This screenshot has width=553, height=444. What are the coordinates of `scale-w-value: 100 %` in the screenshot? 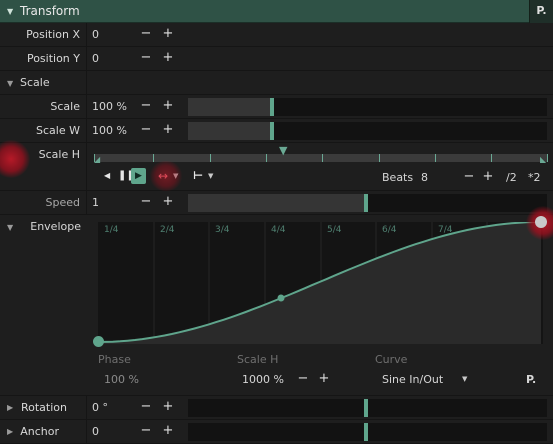 It's located at (109, 130).